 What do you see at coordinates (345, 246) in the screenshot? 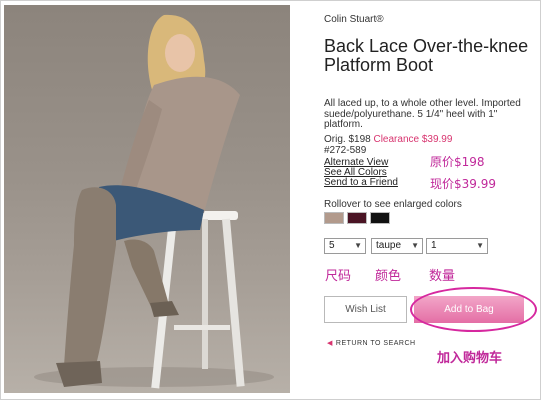
I see `size-select: 5 ▼` at bounding box center [345, 246].